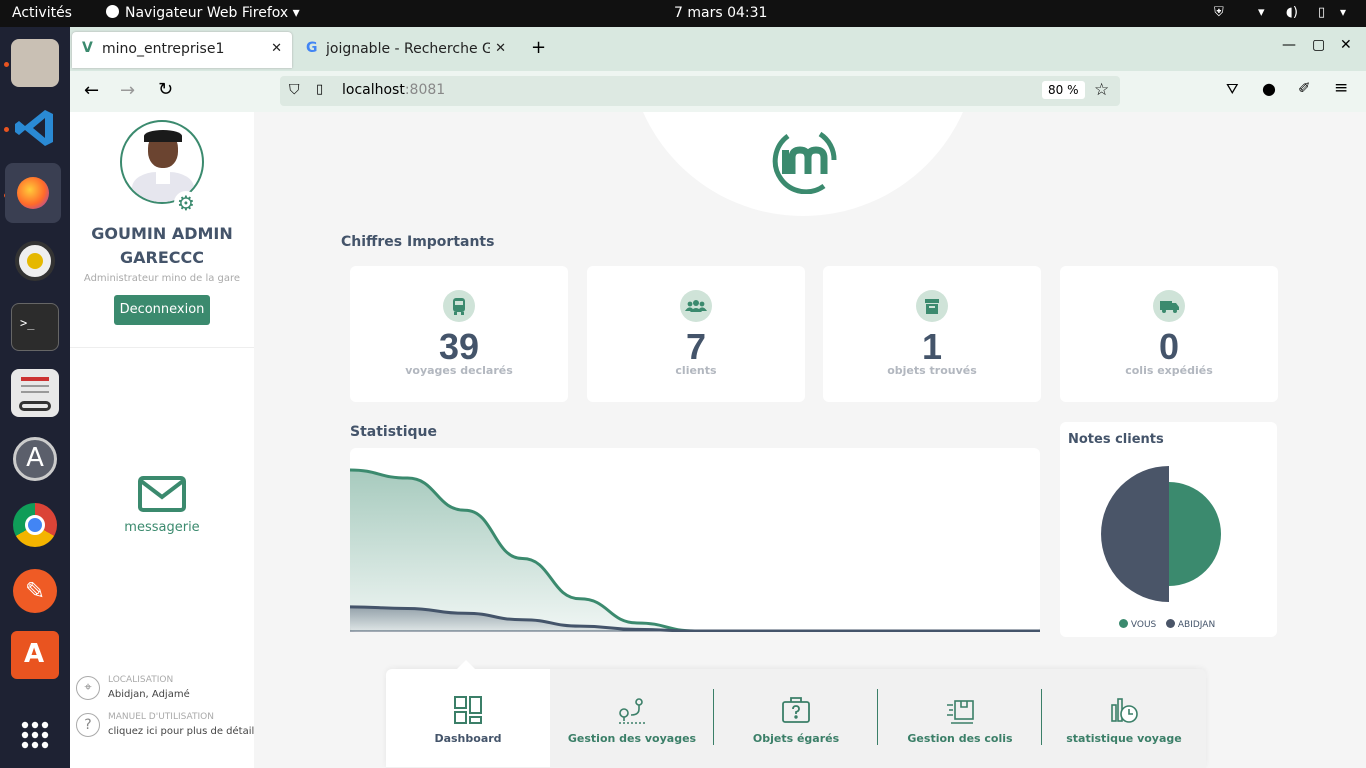 This screenshot has width=1366, height=768. I want to click on shield-icon: ⛉, so click(294, 90).